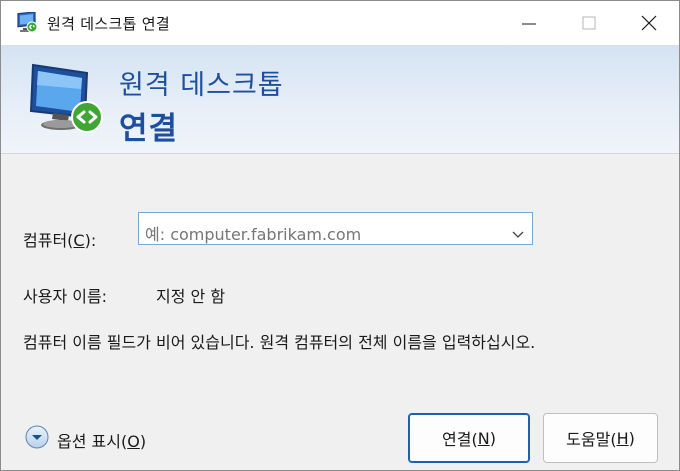  What do you see at coordinates (340, 153) in the screenshot?
I see `banner-divider` at bounding box center [340, 153].